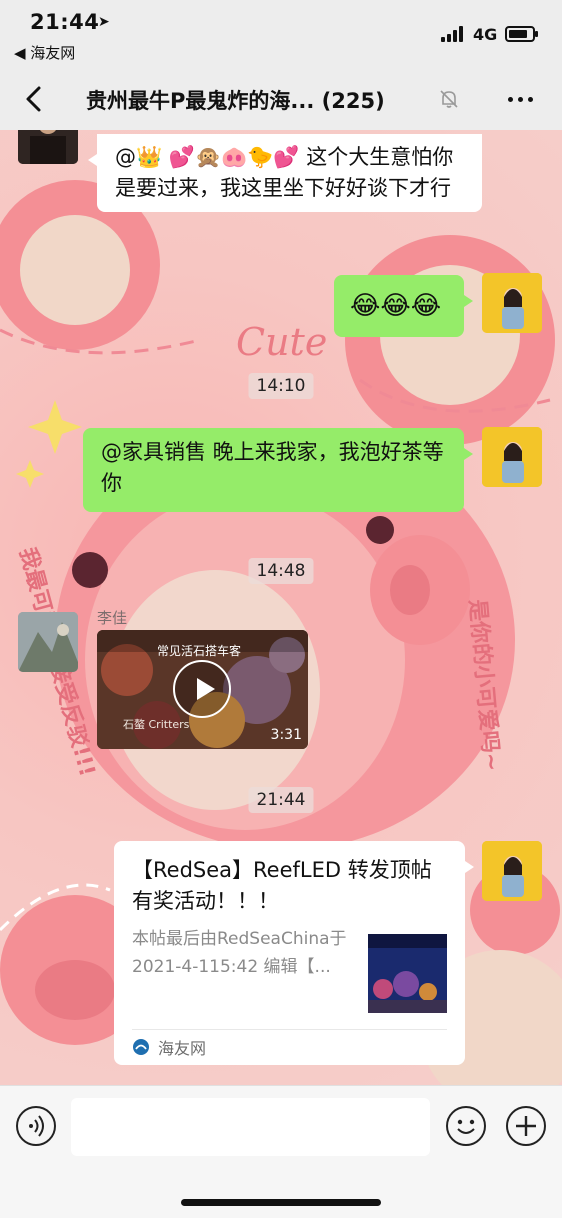 Image resolution: width=562 pixels, height=1218 pixels. I want to click on network-type: 4G, so click(485, 34).